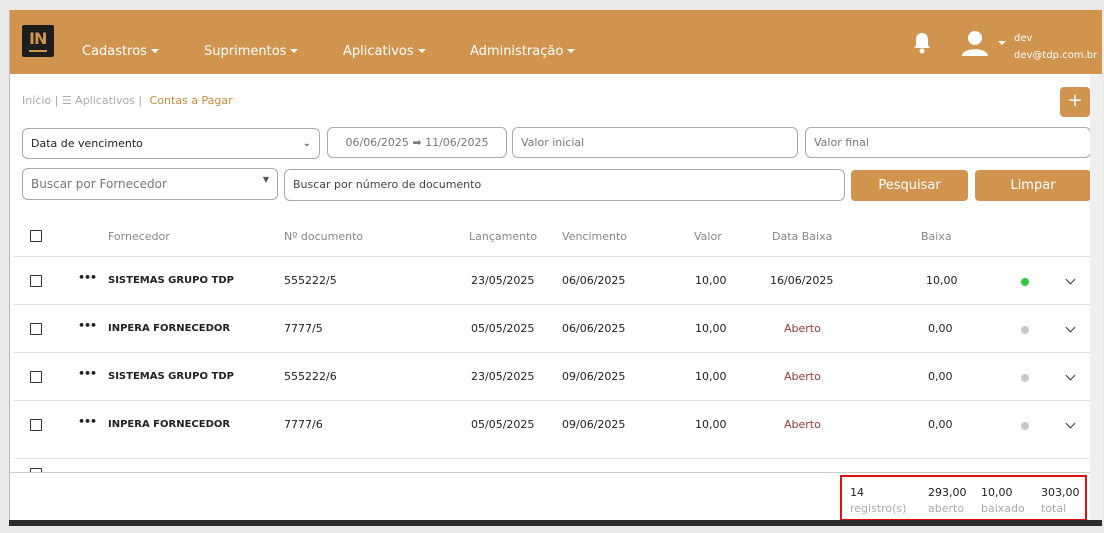 This screenshot has width=1104, height=533. I want to click on documento-placeholder: Buscar por número de documento, so click(387, 184).